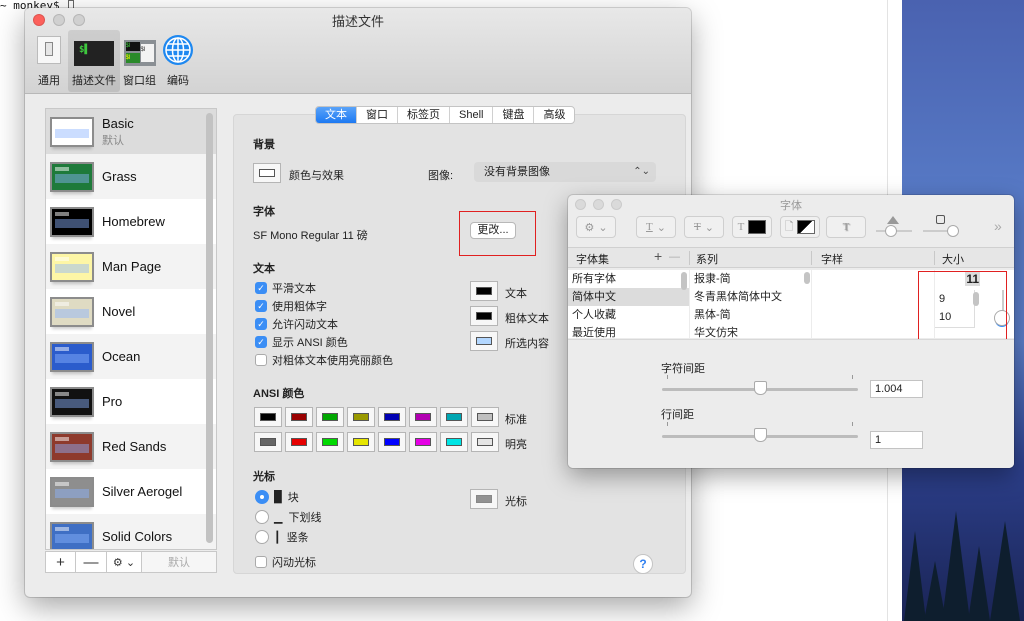  Describe the element at coordinates (267, 173) in the screenshot. I see `background-color-well` at that location.